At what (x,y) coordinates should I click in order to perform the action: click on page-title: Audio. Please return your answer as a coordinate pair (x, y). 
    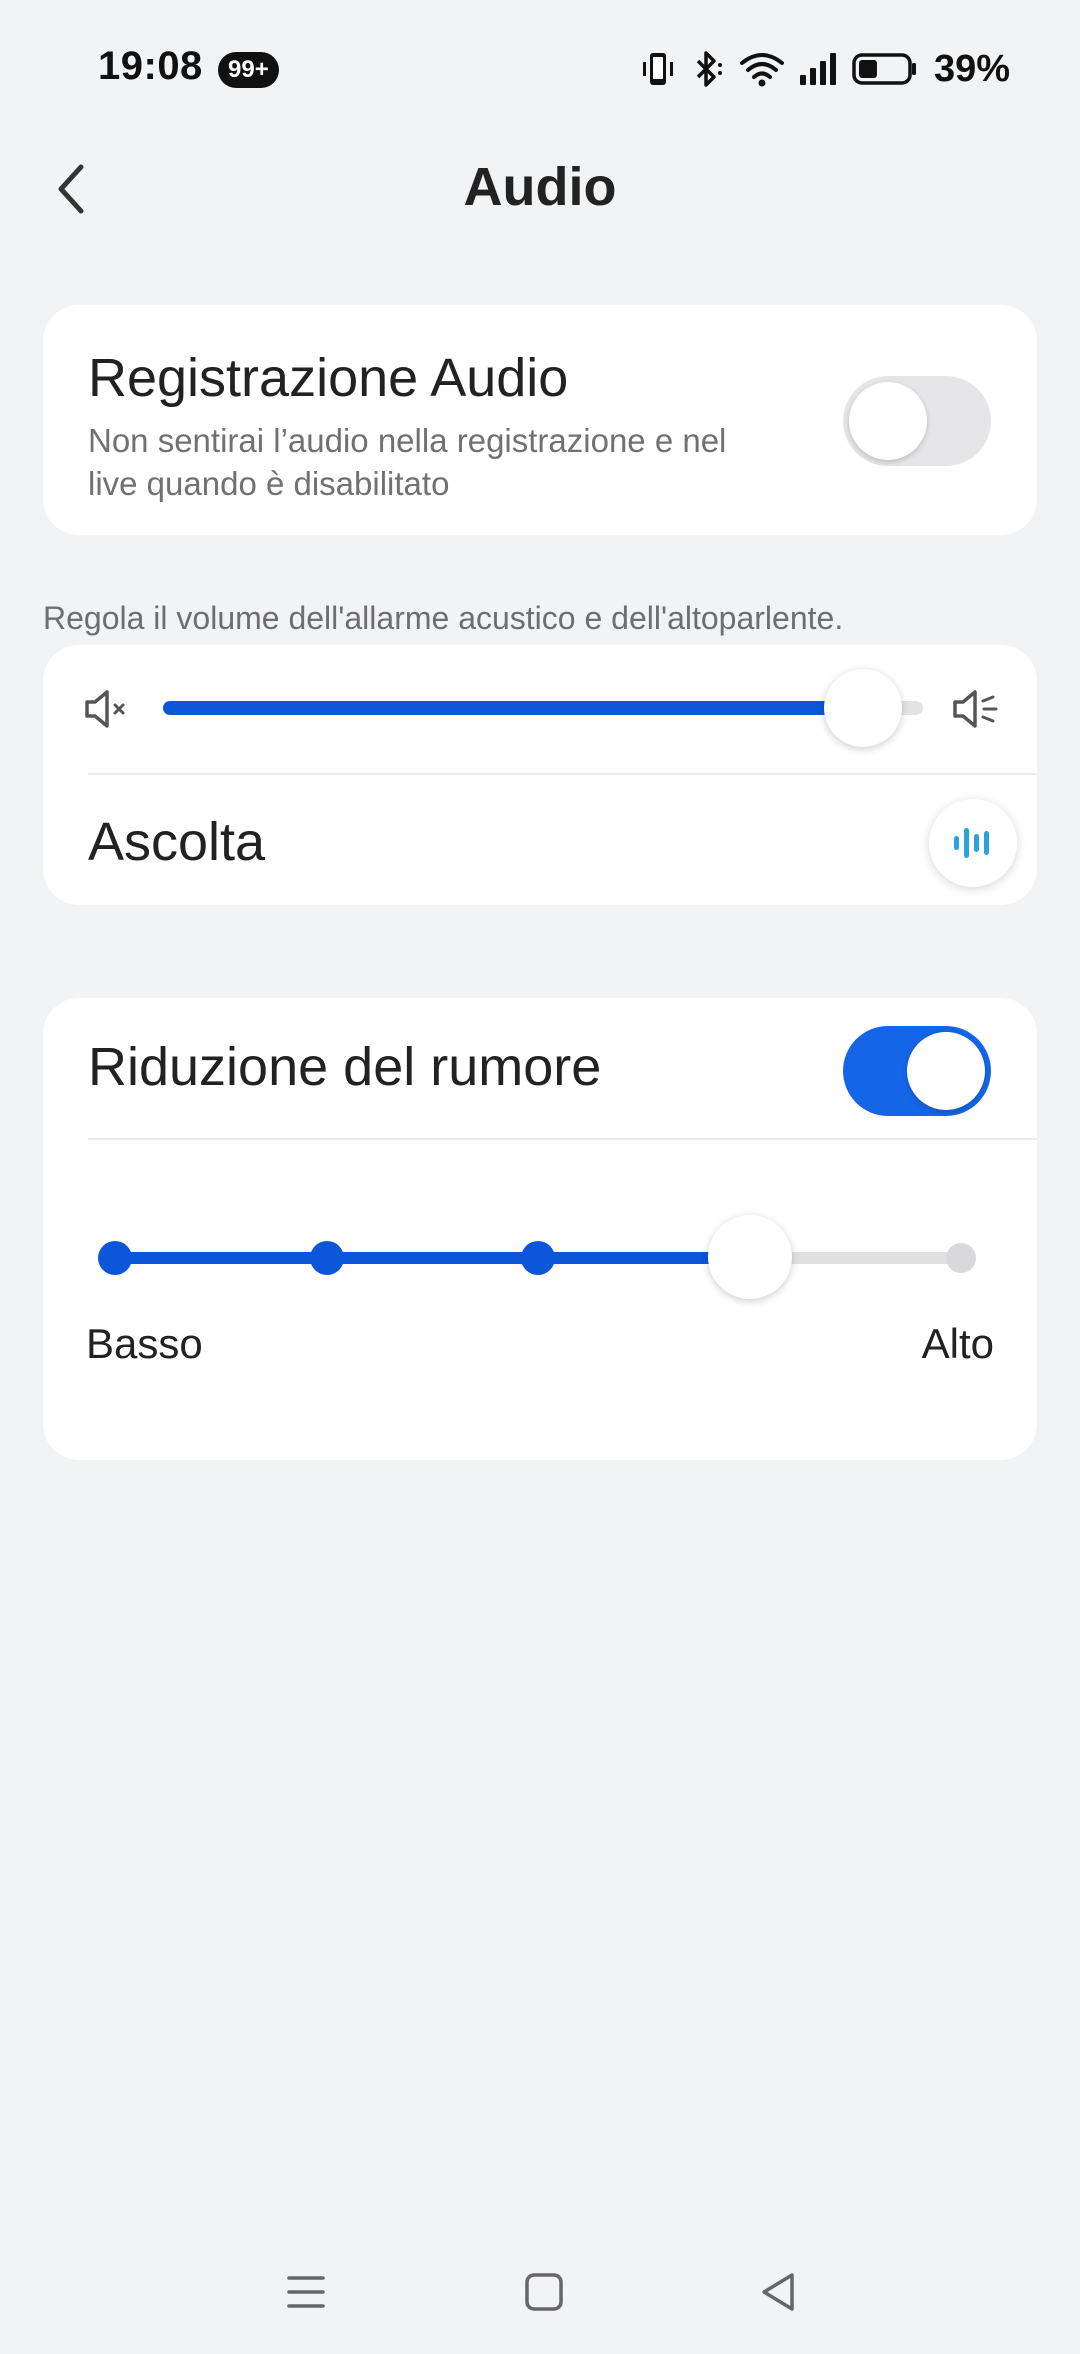
    Looking at the image, I should click on (540, 187).